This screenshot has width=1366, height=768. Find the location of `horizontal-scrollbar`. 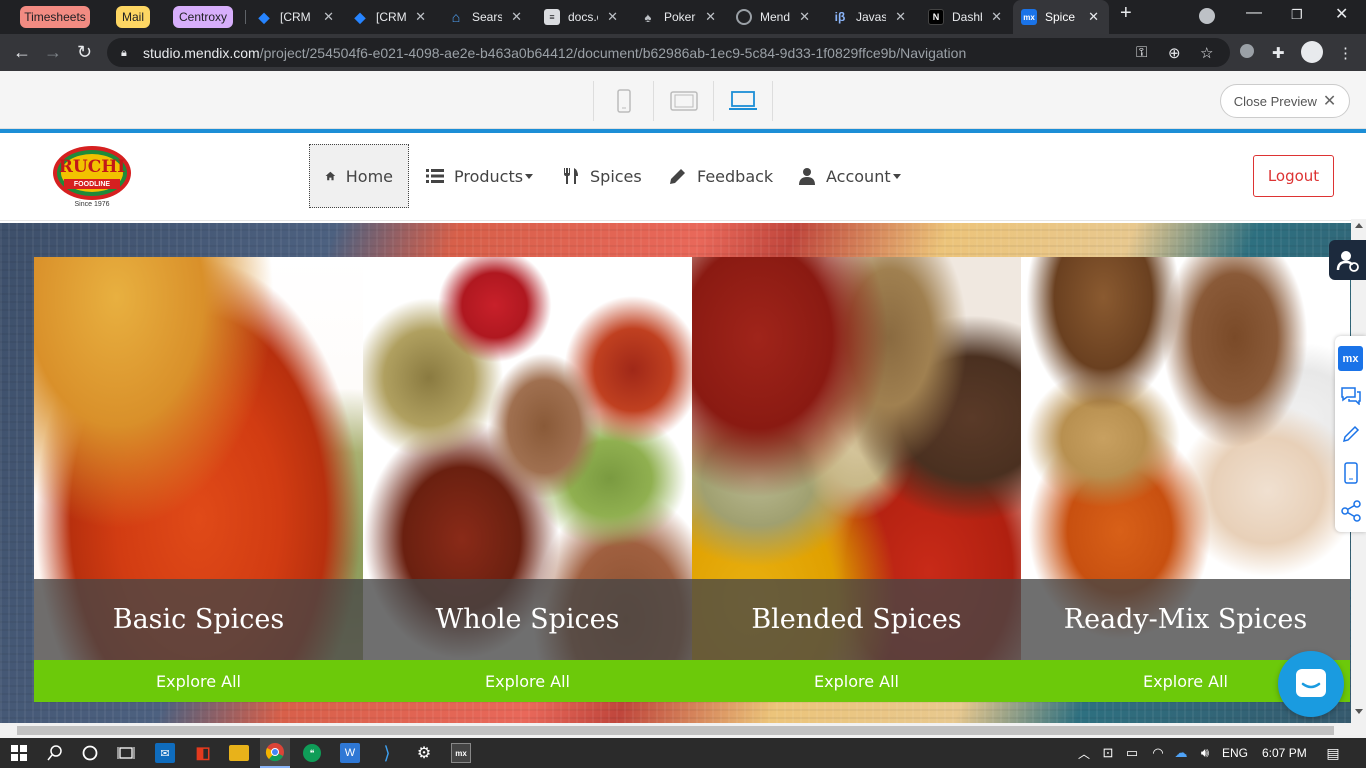

horizontal-scrollbar is located at coordinates (683, 730).